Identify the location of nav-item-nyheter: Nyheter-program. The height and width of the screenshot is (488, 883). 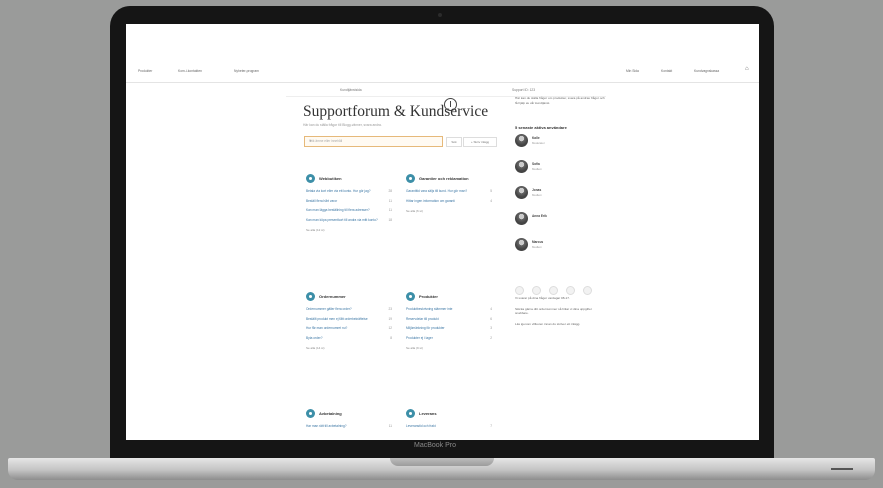
(246, 71).